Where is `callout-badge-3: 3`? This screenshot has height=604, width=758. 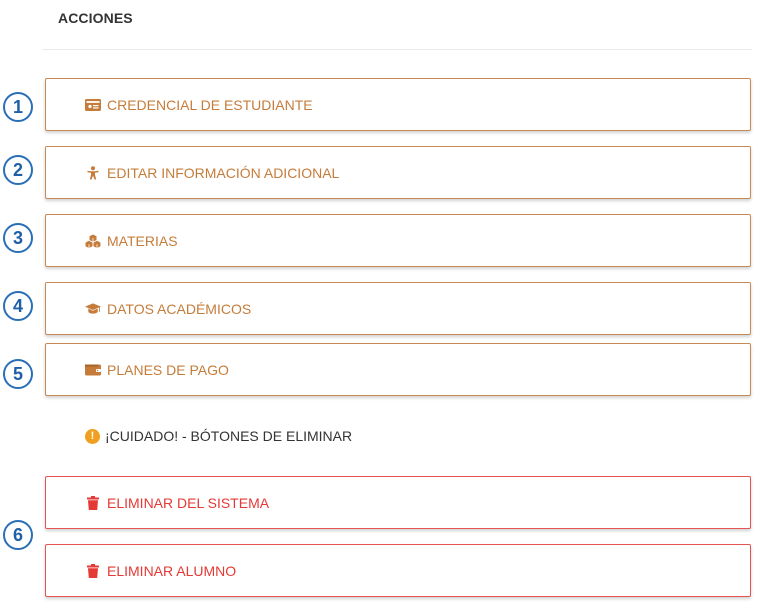 callout-badge-3: 3 is located at coordinates (18, 238).